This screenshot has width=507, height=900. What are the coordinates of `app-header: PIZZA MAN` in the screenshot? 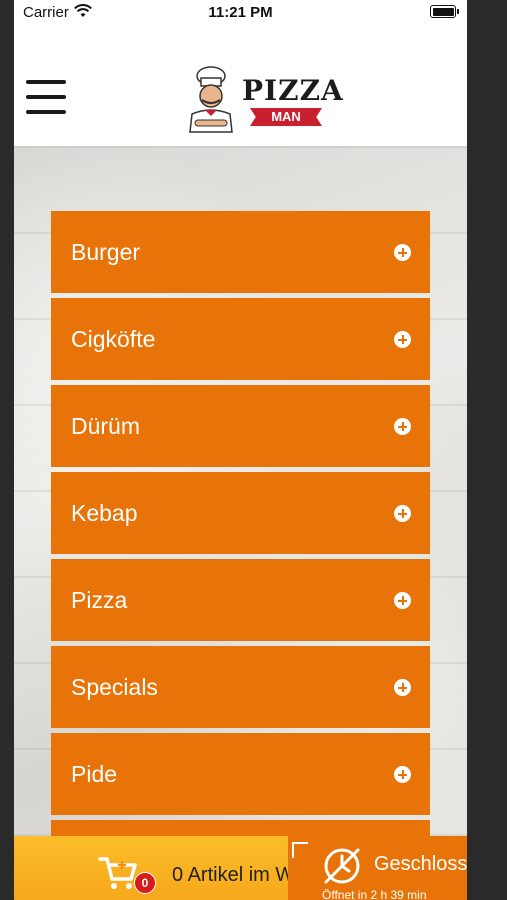 It's located at (240, 86).